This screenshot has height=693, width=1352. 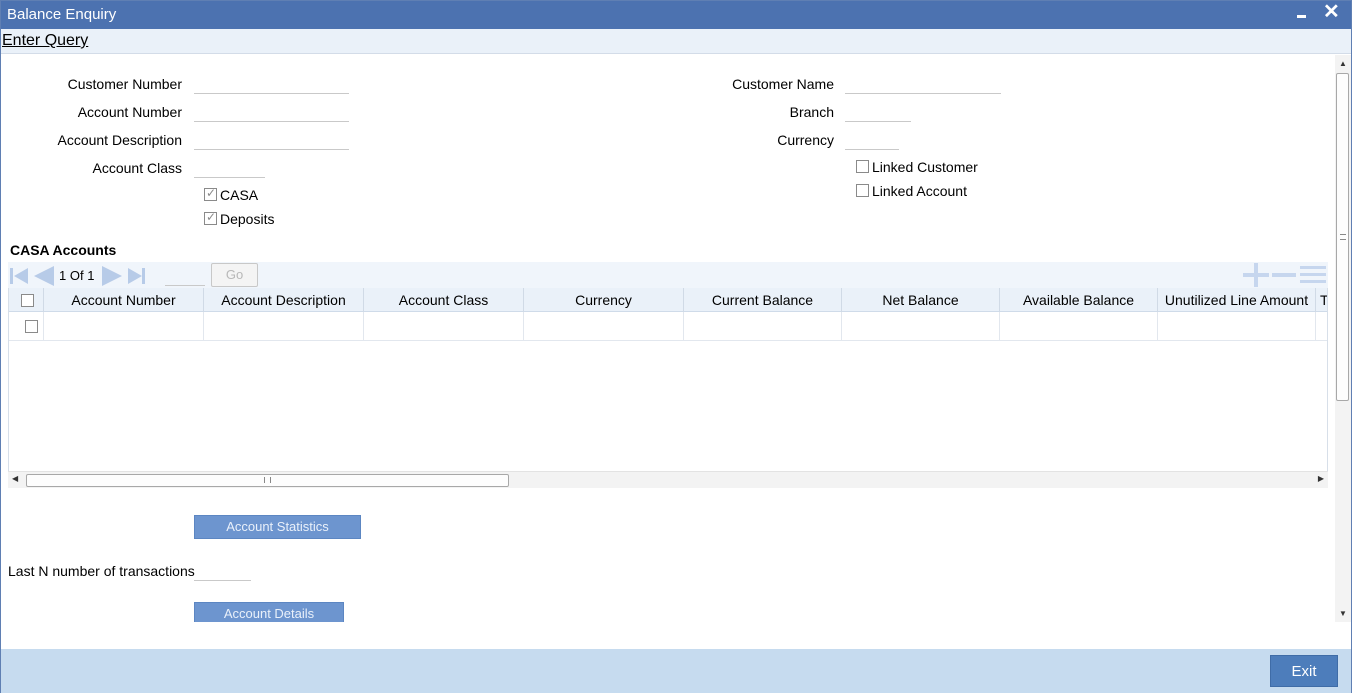 What do you see at coordinates (124, 300) in the screenshot?
I see `column-header: Account Number` at bounding box center [124, 300].